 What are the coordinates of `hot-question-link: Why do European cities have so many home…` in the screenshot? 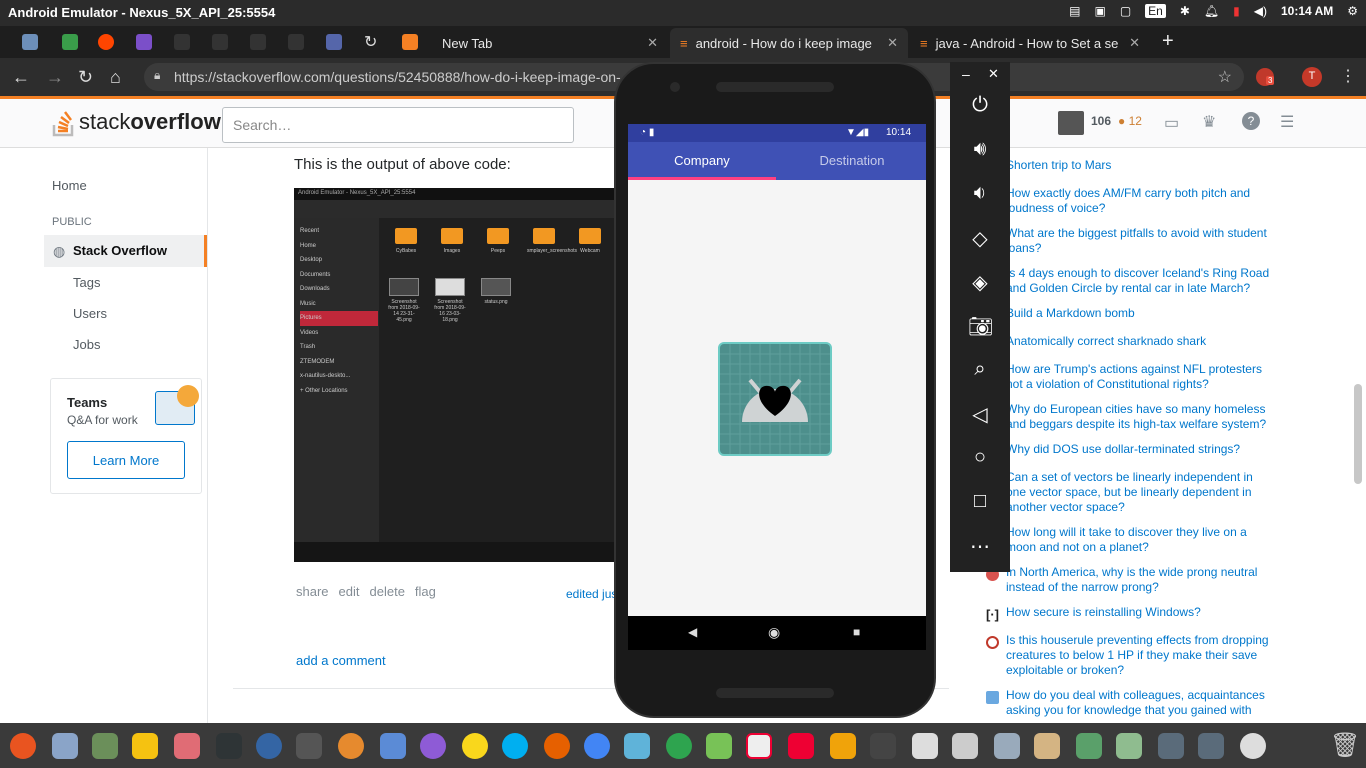 It's located at (1141, 417).